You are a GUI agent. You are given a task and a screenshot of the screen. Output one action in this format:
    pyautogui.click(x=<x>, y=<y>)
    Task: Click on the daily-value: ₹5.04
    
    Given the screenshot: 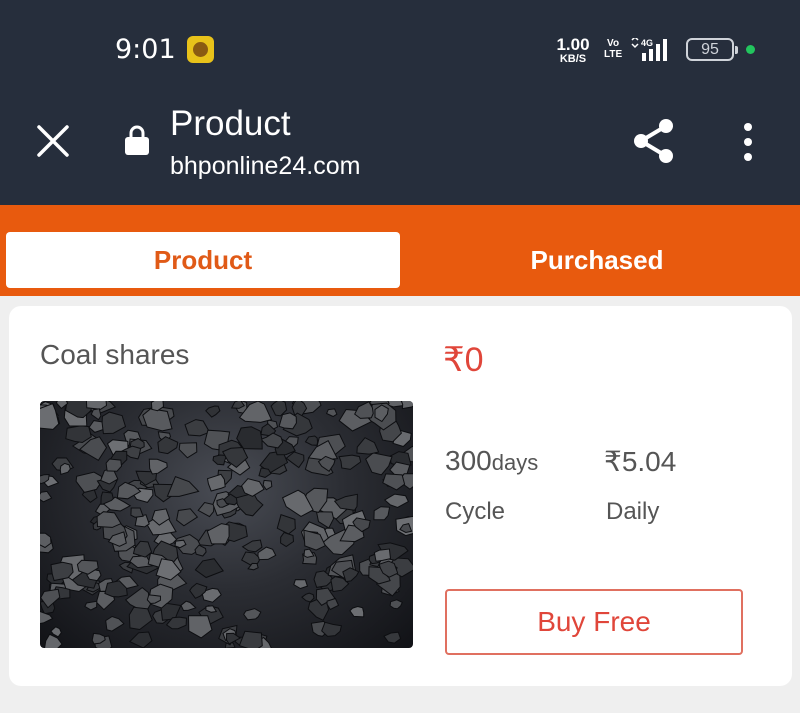 What is the action you would take?
    pyautogui.click(x=640, y=461)
    